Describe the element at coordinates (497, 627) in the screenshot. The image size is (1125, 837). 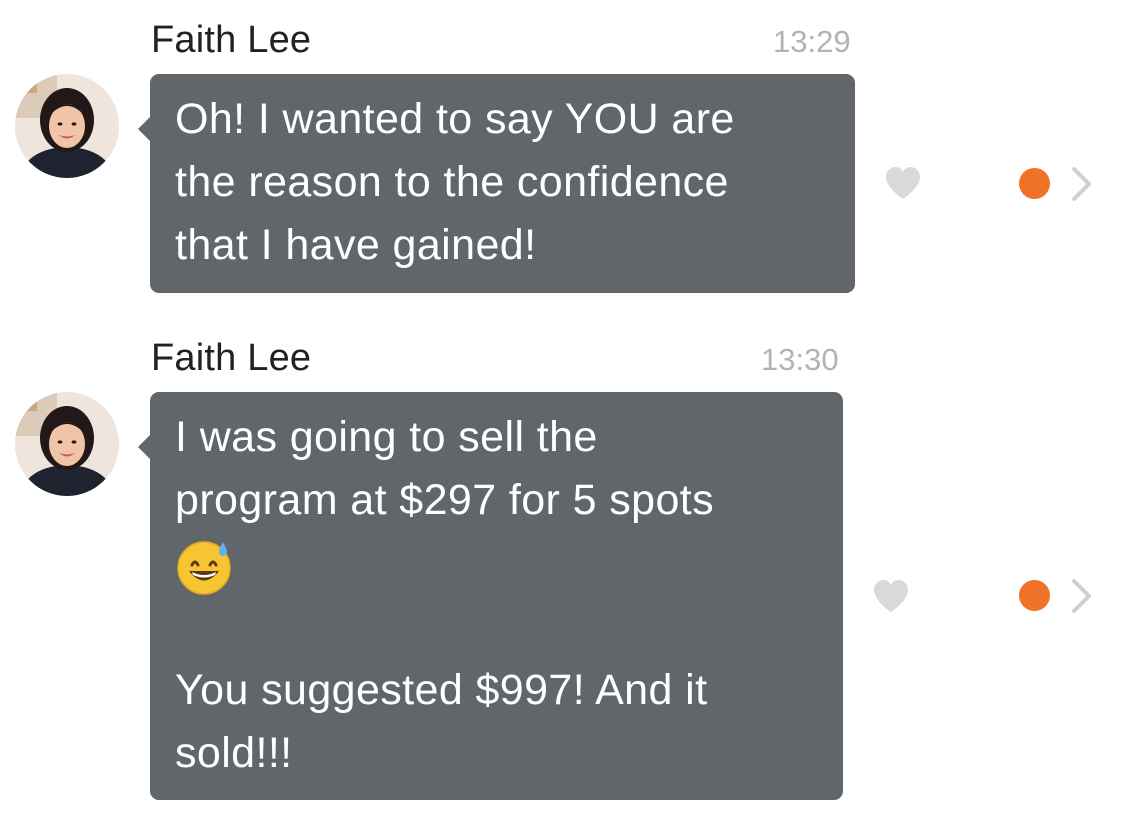
I see `message-text-line` at that location.